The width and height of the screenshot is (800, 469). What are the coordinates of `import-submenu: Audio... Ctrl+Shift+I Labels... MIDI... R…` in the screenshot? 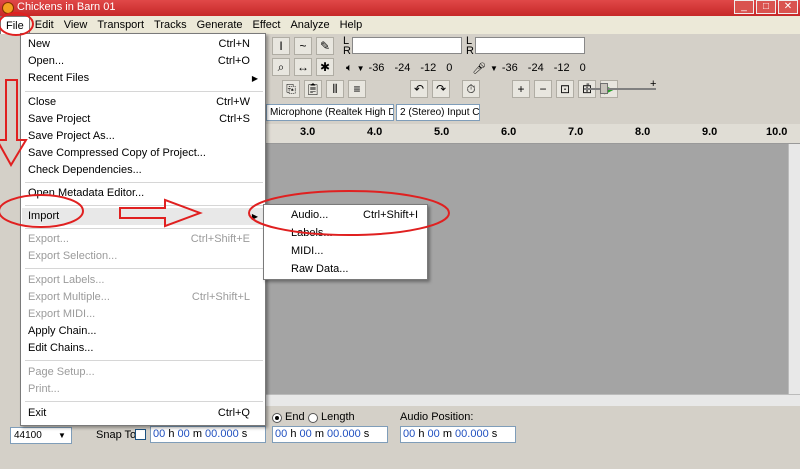 It's located at (345, 242).